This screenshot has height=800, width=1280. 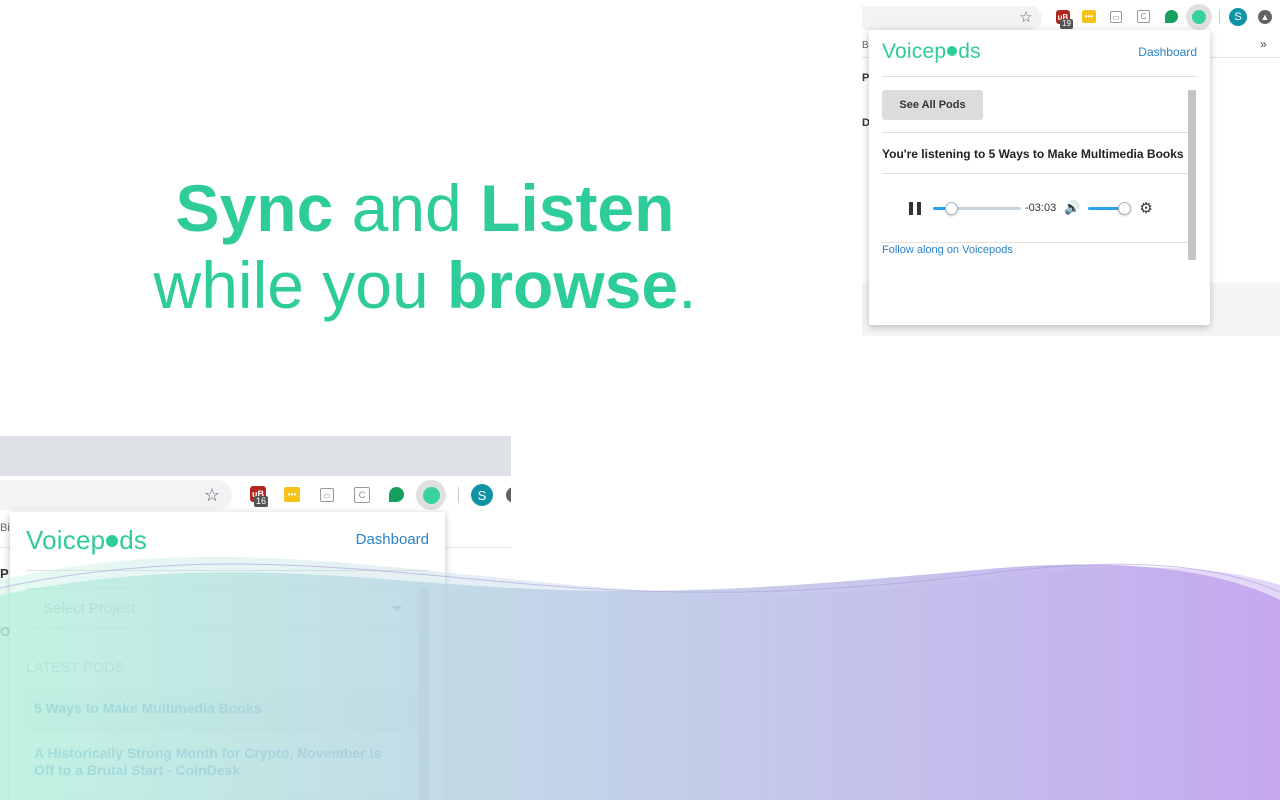 I want to click on top-address-bar, so click(x=952, y=18).